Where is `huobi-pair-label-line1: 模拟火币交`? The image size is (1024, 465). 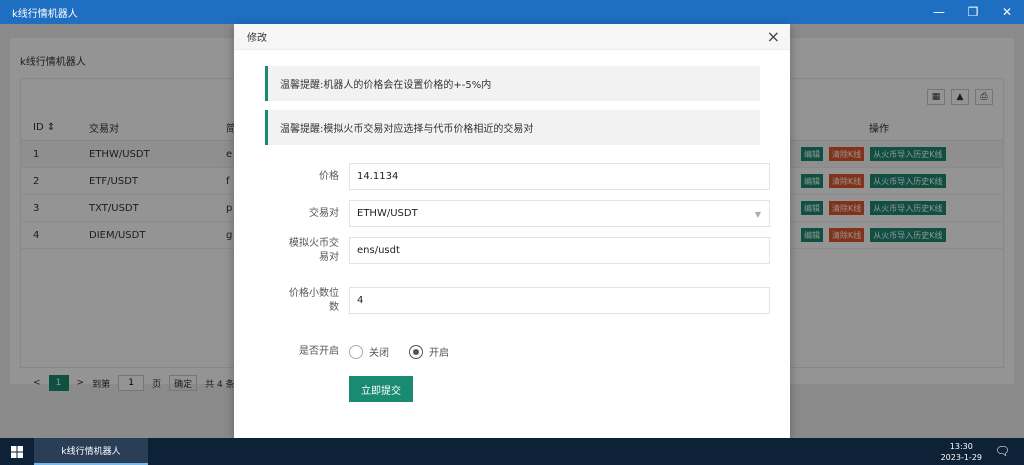
huobi-pair-label-line1: 模拟火币交 is located at coordinates (314, 243).